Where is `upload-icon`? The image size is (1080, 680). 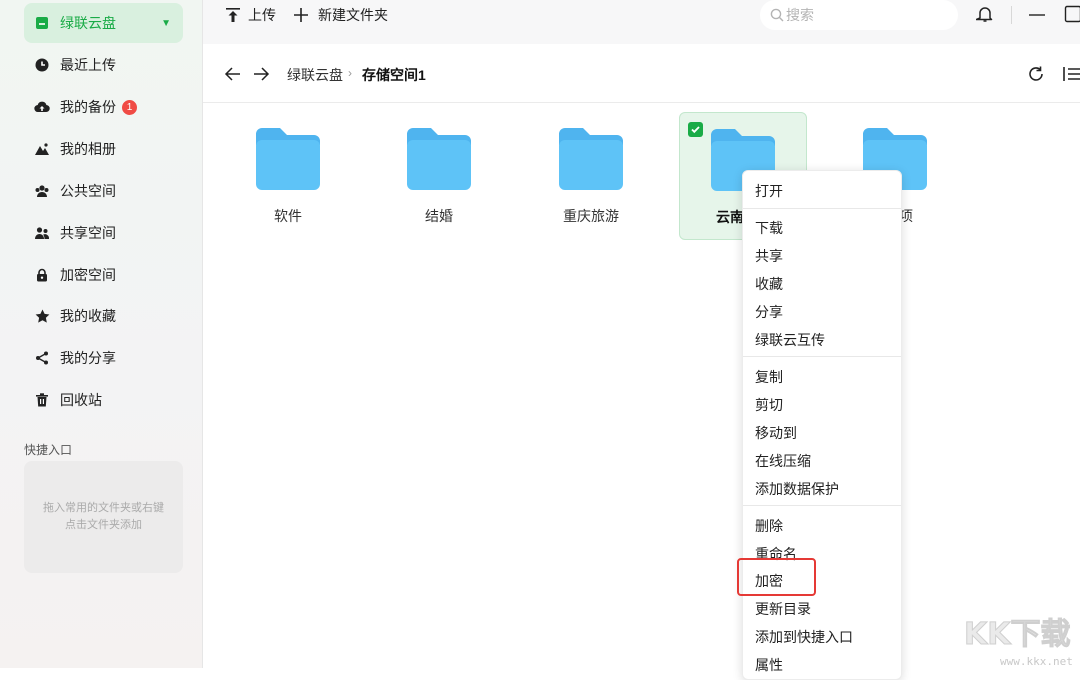 upload-icon is located at coordinates (233, 15).